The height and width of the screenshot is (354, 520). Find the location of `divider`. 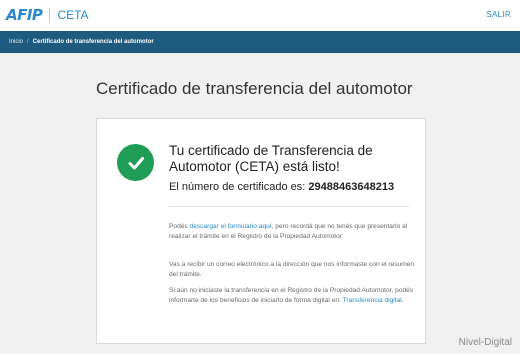

divider is located at coordinates (289, 206).